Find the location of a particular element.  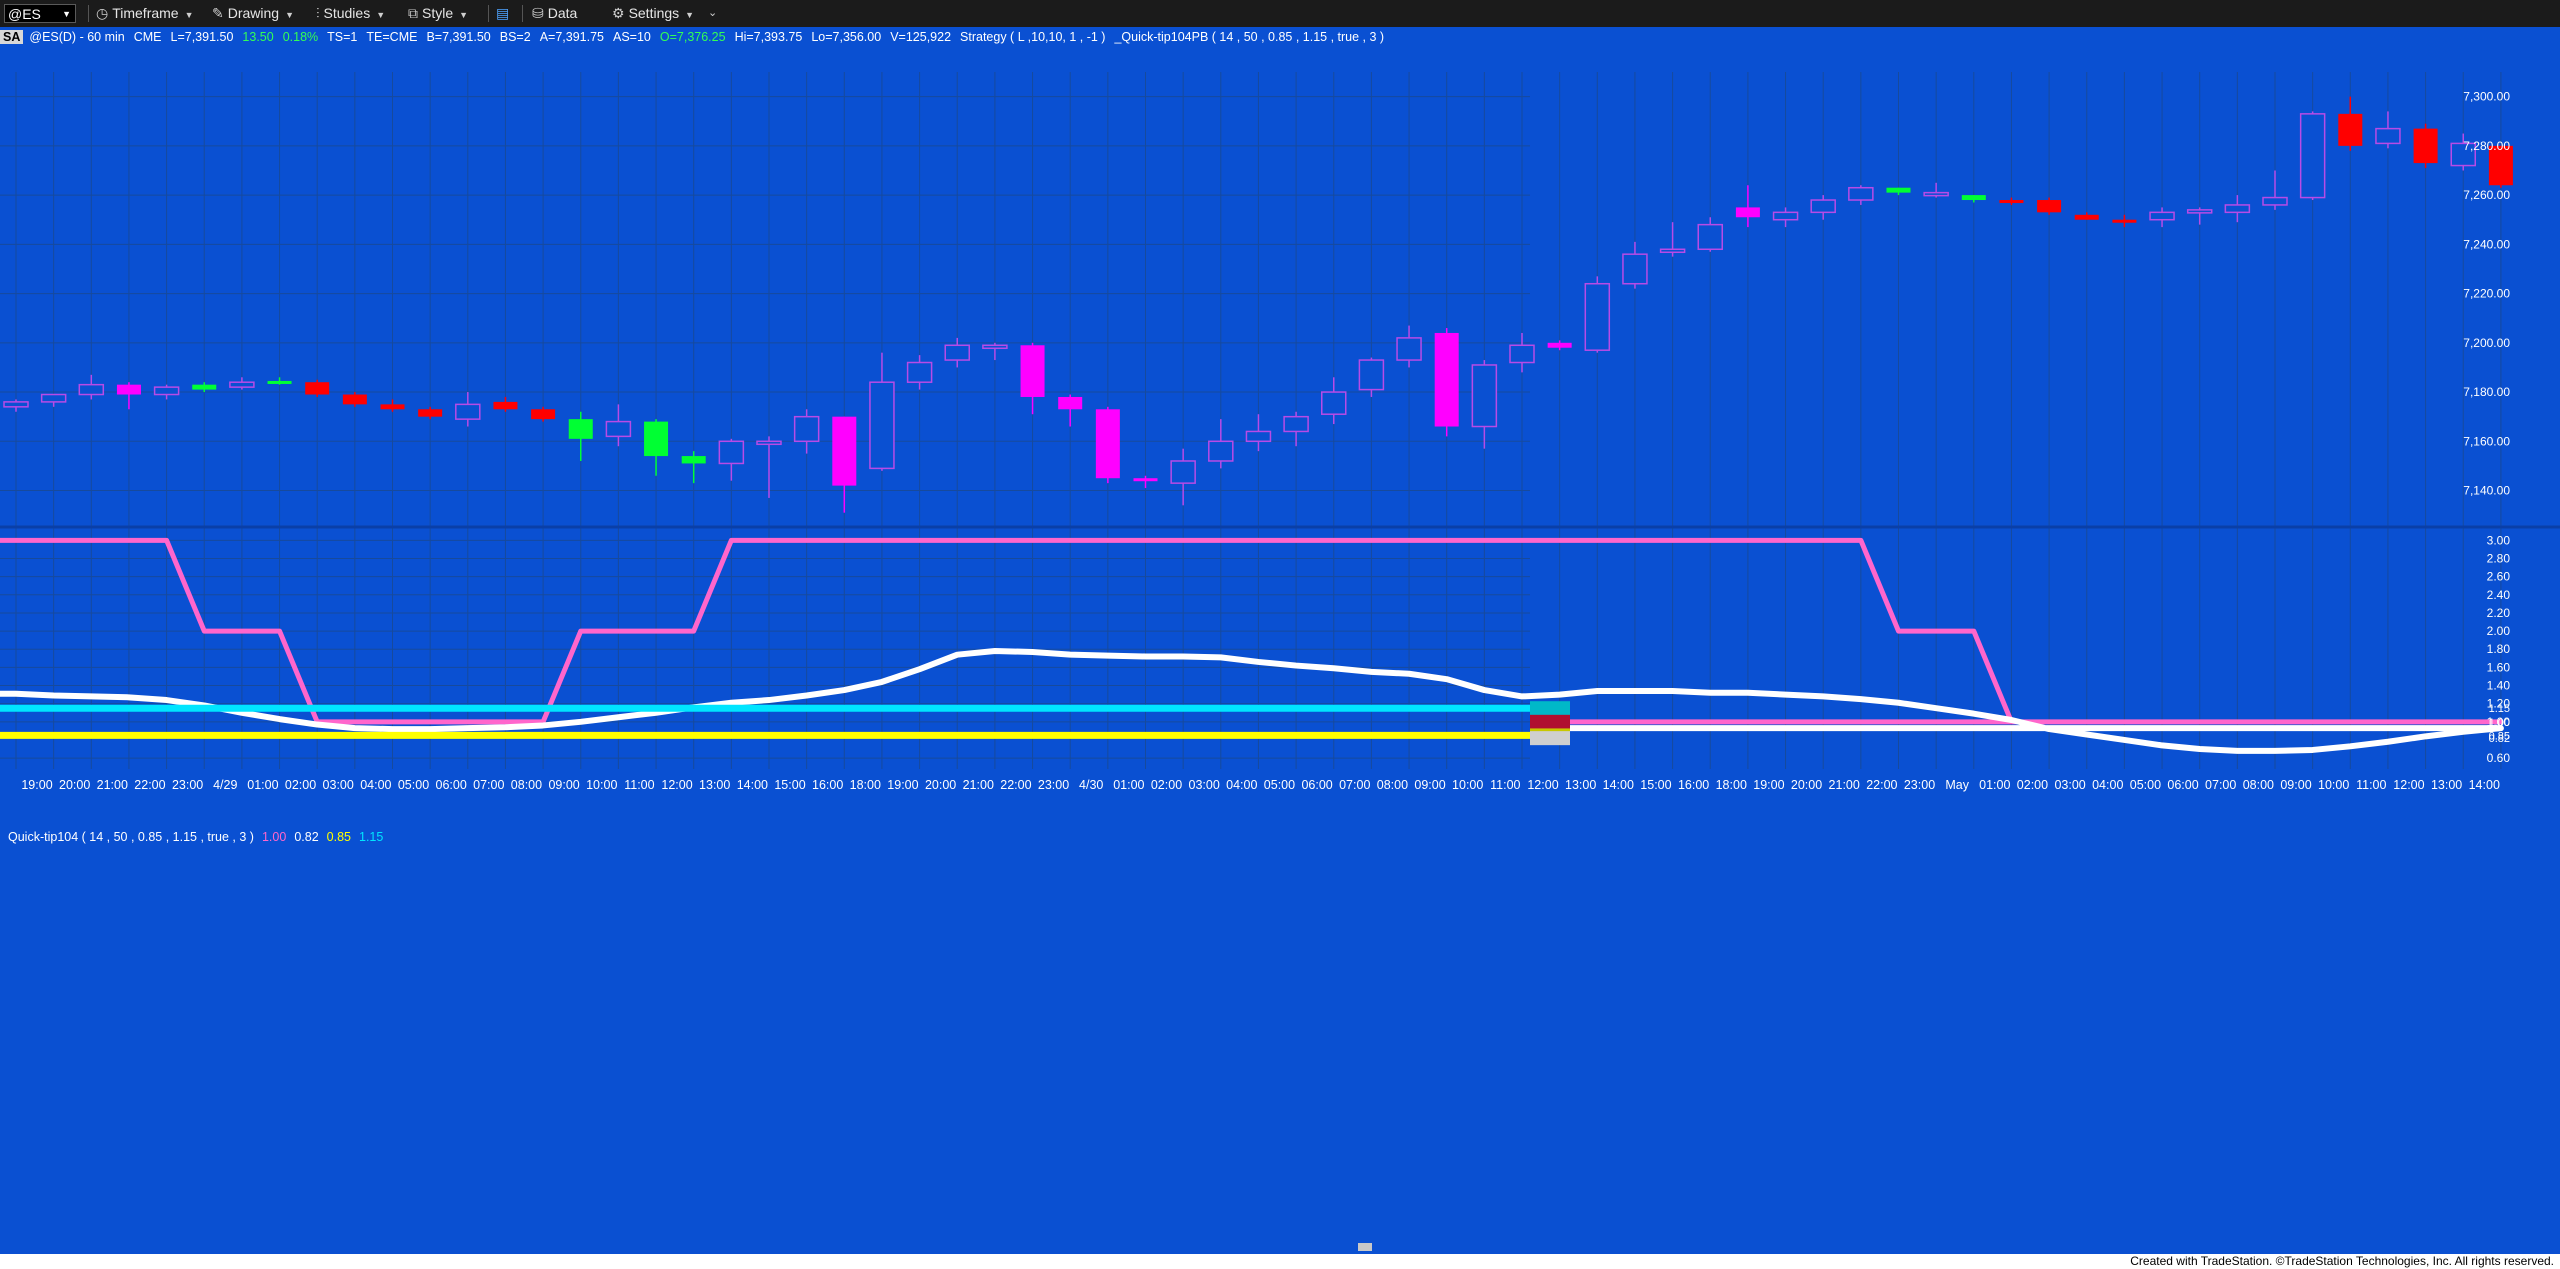

time-tick-label: 14:00 is located at coordinates (752, 785).